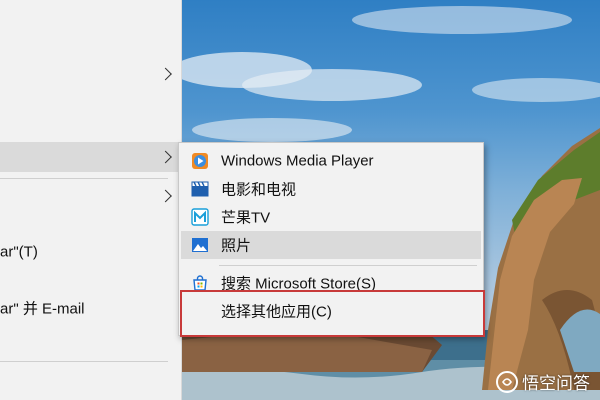  Describe the element at coordinates (42, 309) in the screenshot. I see `context-menu-item-label: ar" 并 E-mail` at that location.